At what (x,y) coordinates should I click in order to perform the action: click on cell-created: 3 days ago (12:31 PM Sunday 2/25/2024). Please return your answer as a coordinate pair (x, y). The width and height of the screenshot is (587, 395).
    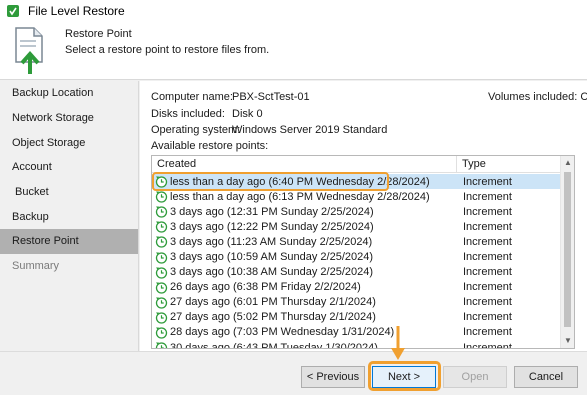
    Looking at the image, I should click on (304, 211).